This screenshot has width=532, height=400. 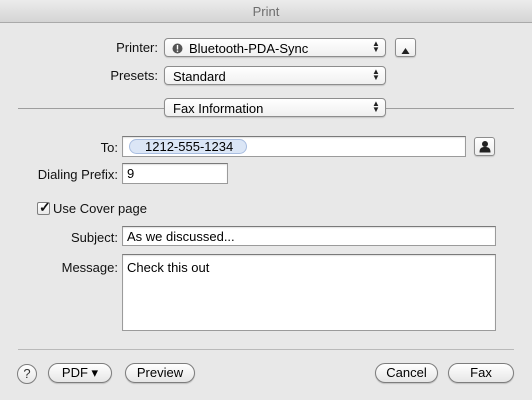 What do you see at coordinates (188, 146) in the screenshot?
I see `recipient-token: 1212-555-1234` at bounding box center [188, 146].